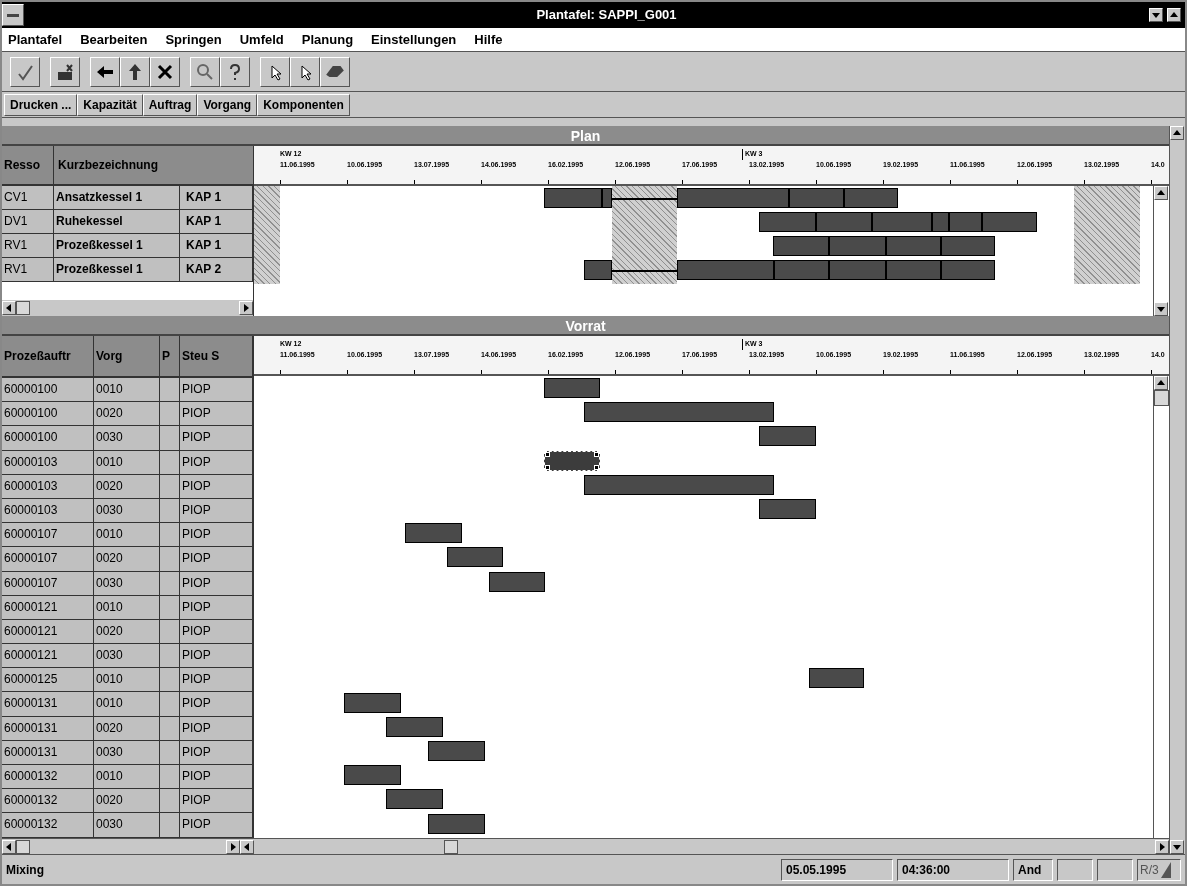 This screenshot has width=1187, height=886. Describe the element at coordinates (35, 39) in the screenshot. I see `menu-item: Plantafel` at that location.